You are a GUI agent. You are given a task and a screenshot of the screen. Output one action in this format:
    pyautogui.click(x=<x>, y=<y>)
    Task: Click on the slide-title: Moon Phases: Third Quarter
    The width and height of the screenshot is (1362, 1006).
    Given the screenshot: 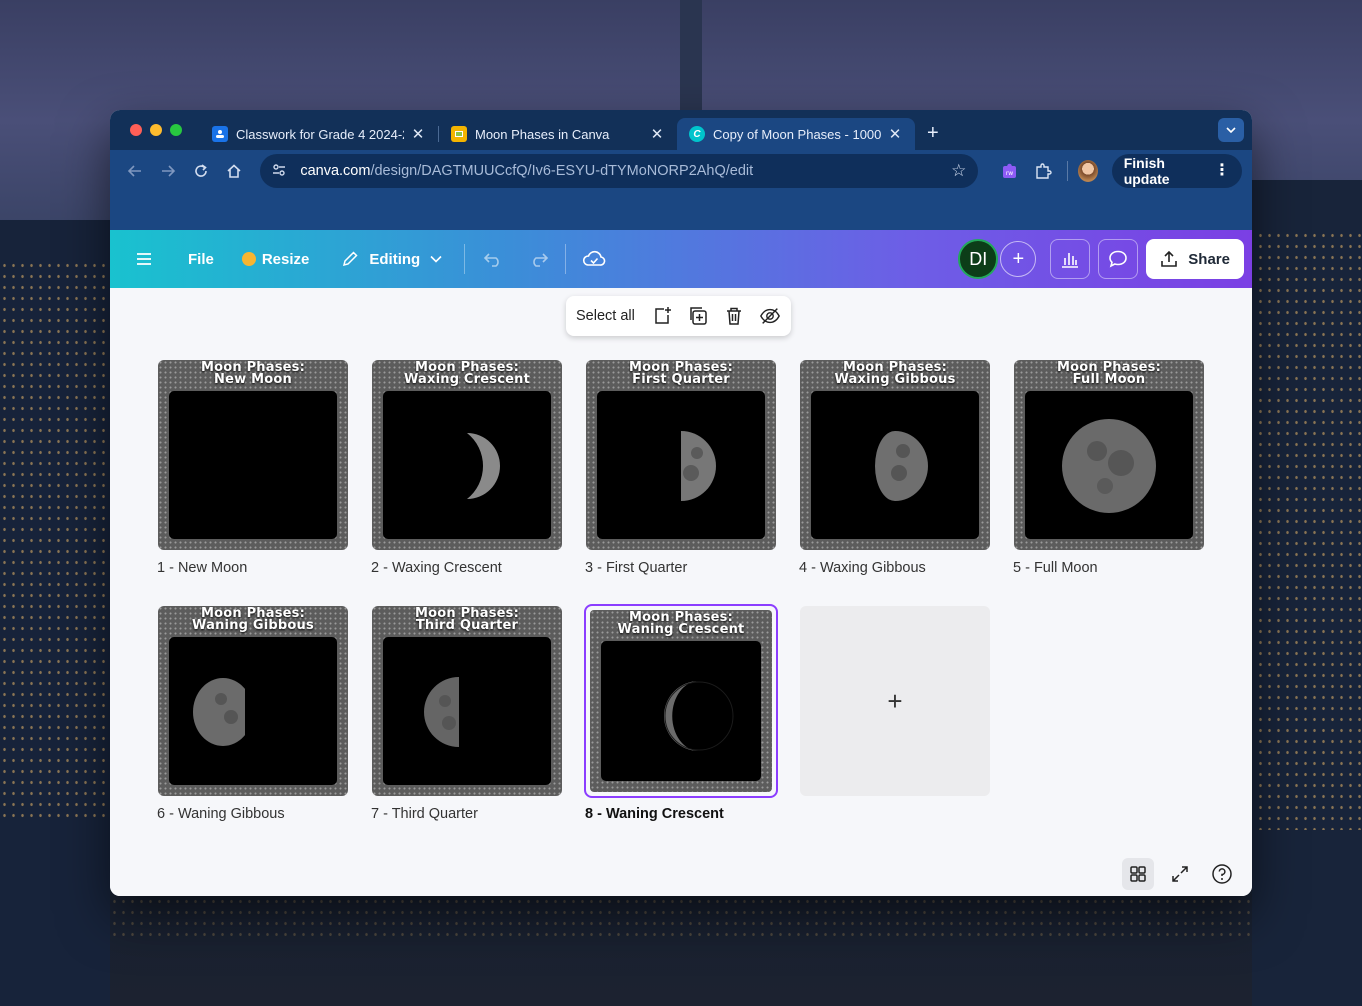 What is the action you would take?
    pyautogui.click(x=467, y=620)
    